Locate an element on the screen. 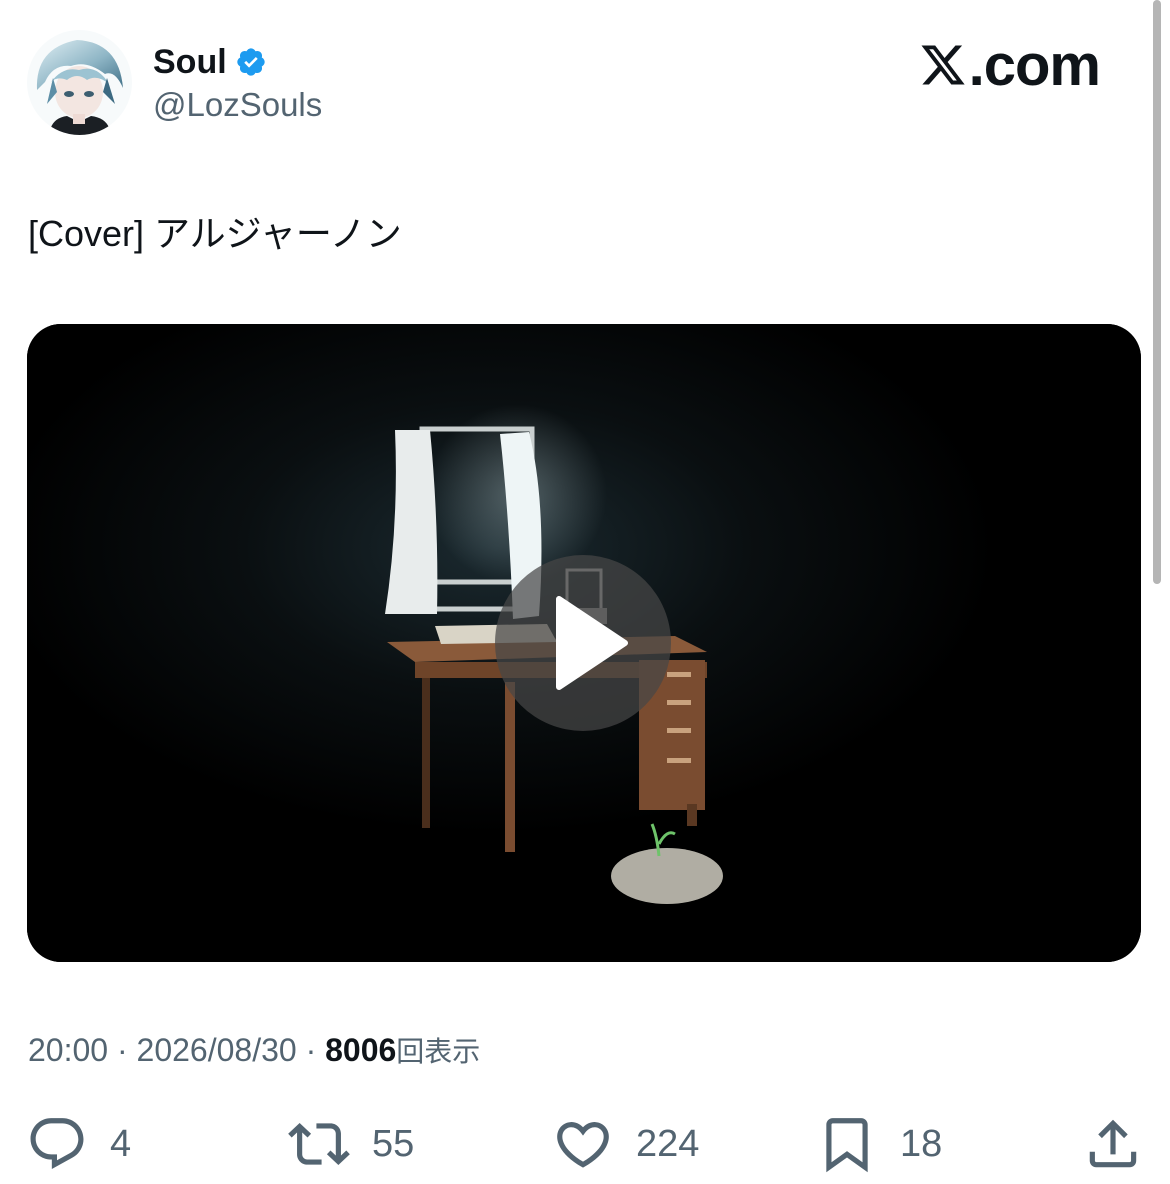 This screenshot has width=1170, height=1184. share-icon is located at coordinates (1113, 1143).